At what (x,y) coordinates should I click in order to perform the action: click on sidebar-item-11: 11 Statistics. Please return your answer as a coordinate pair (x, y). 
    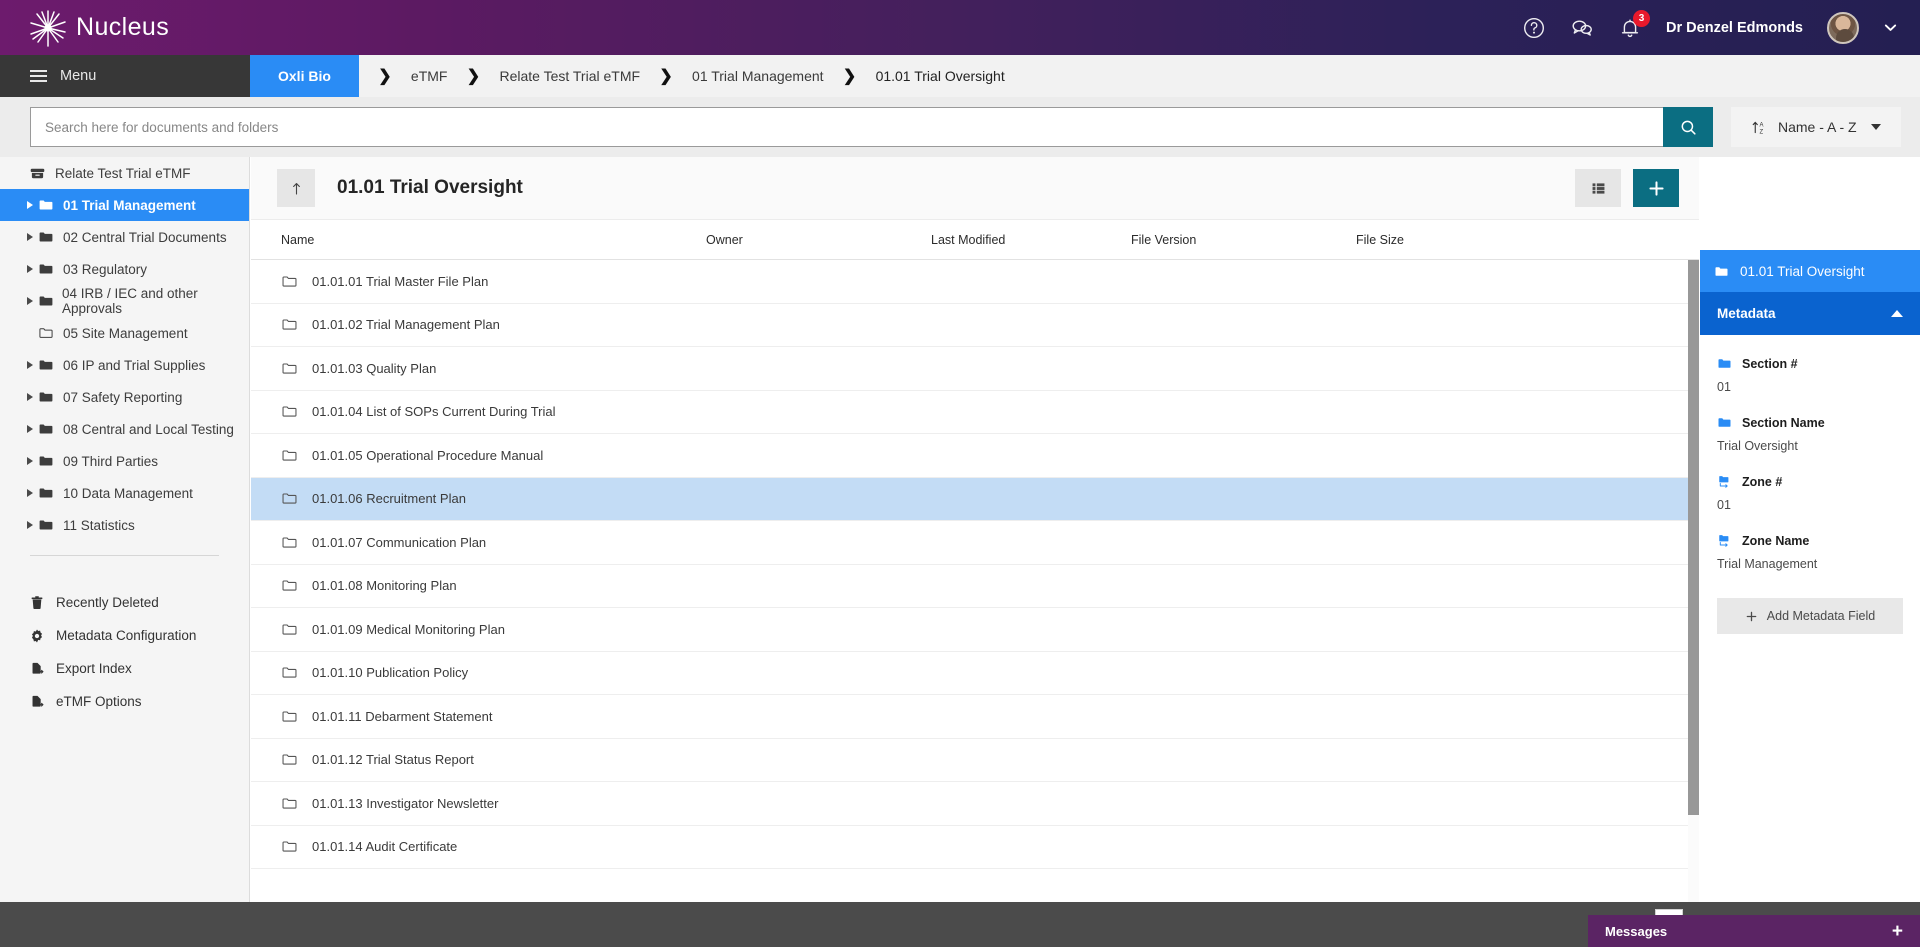
    Looking at the image, I should click on (124, 525).